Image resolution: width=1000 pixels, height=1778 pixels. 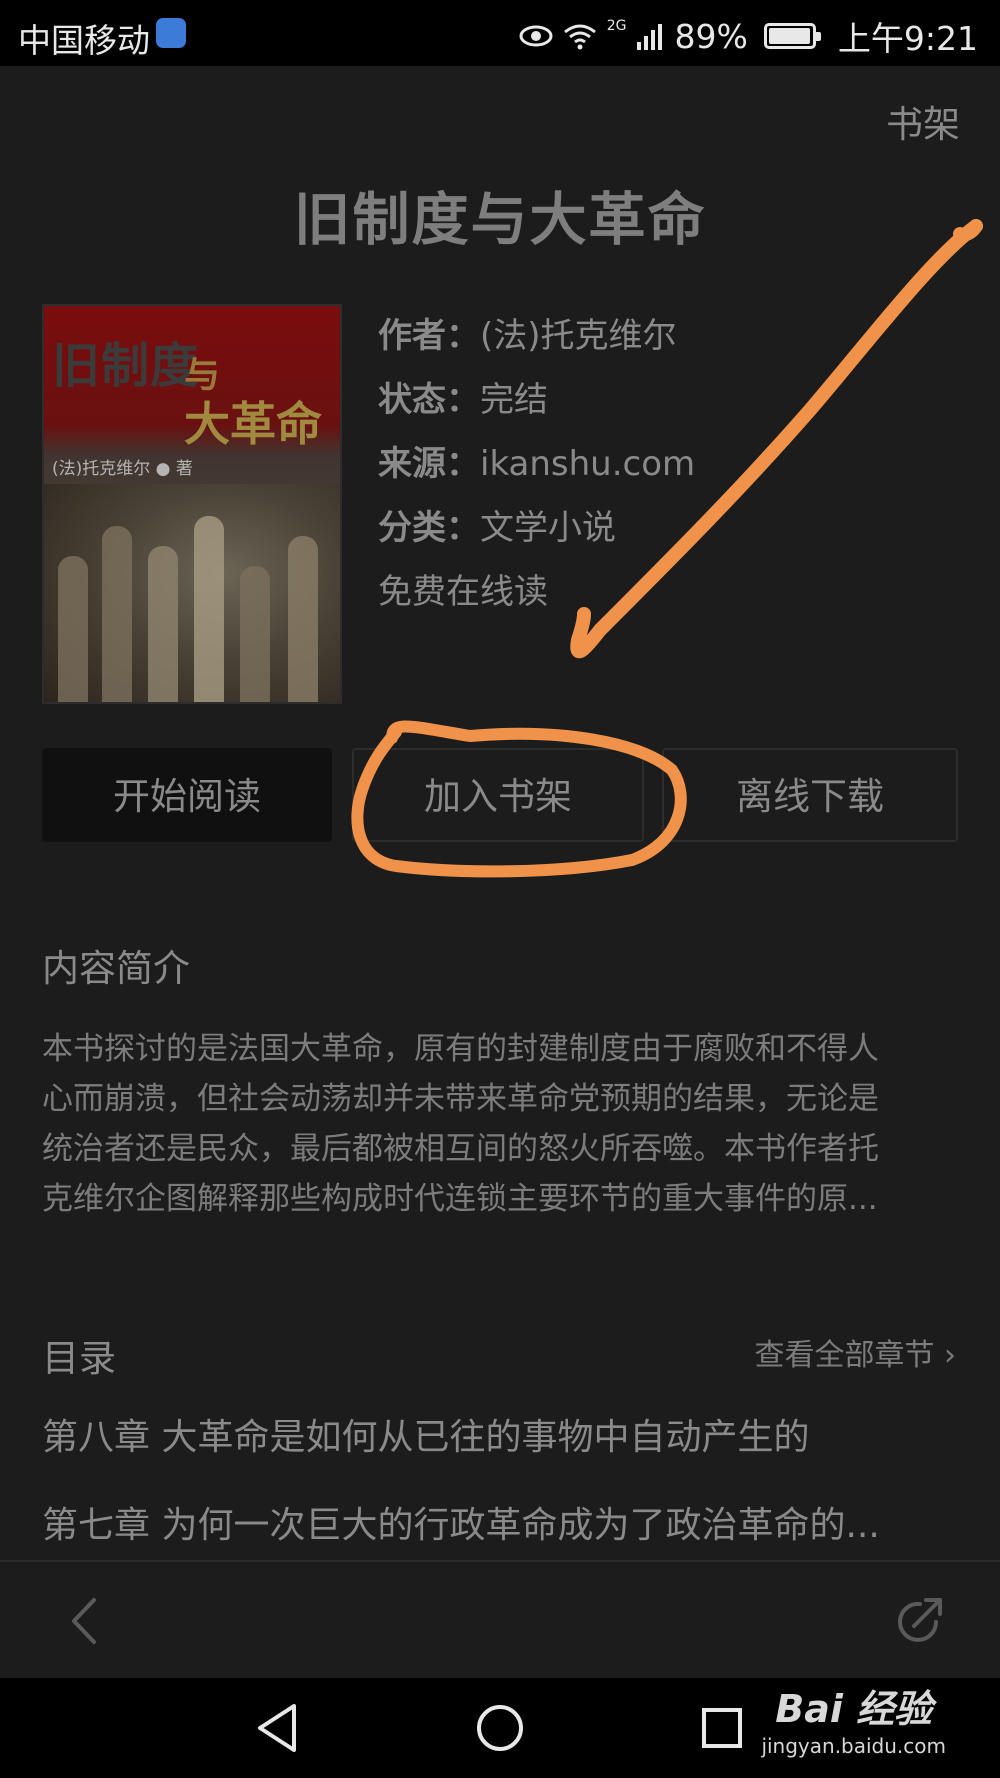 I want to click on nav-home-icon, so click(x=500, y=1728).